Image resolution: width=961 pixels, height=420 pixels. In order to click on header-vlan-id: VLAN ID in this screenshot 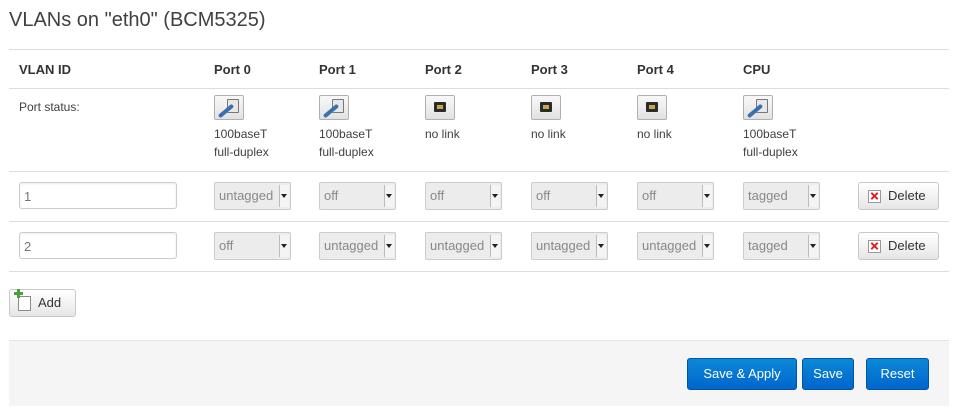, I will do `click(45, 69)`.